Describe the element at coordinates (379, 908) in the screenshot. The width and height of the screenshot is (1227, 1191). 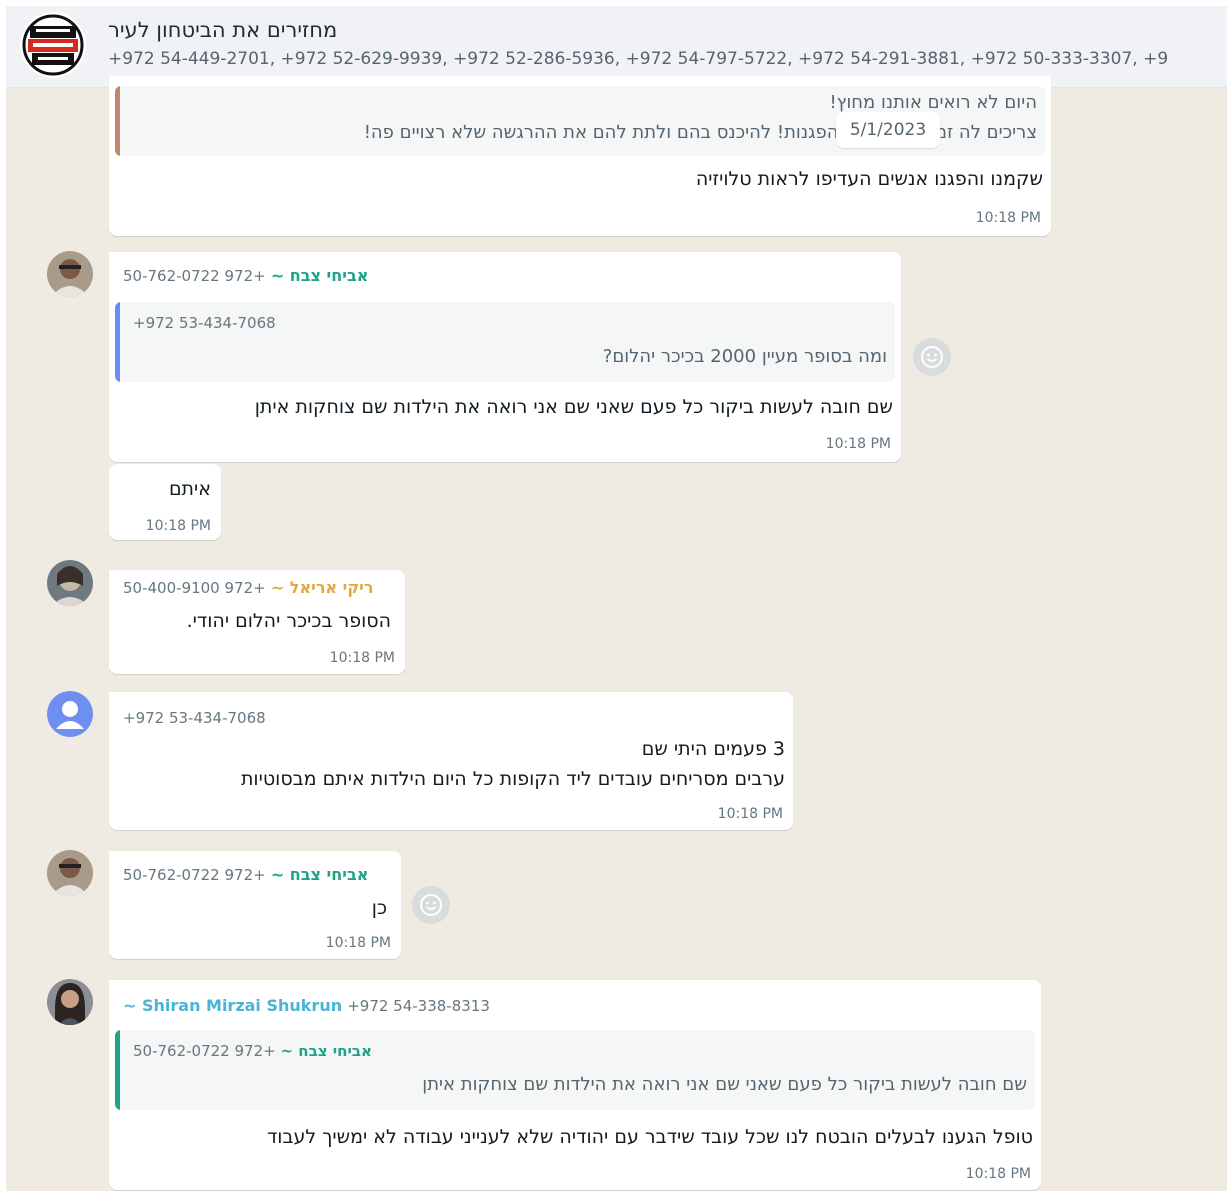
I see `message-text: כן` at that location.